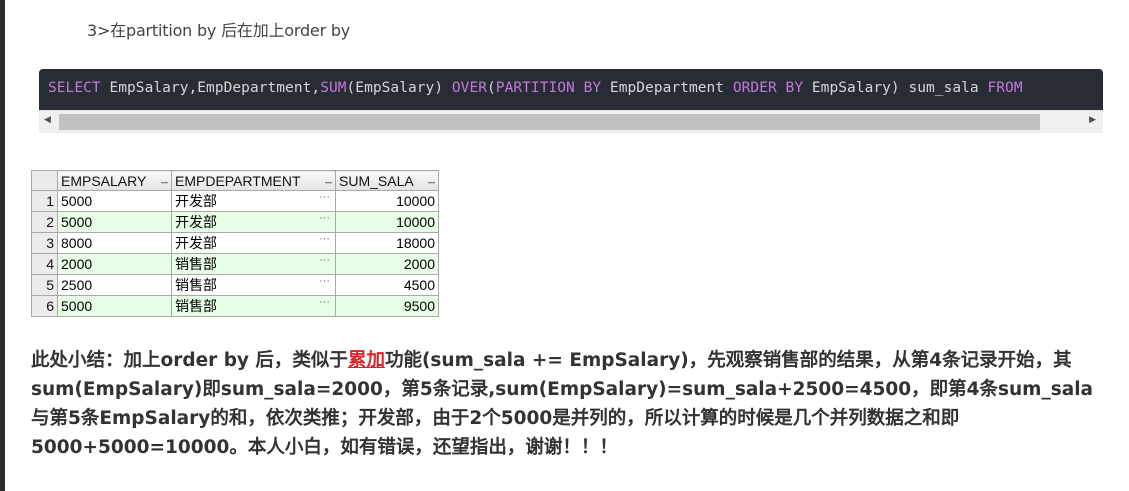 This screenshot has width=1129, height=491. I want to click on column-header-empdepartment: EMPDEPARTMENT ▁, so click(253, 180).